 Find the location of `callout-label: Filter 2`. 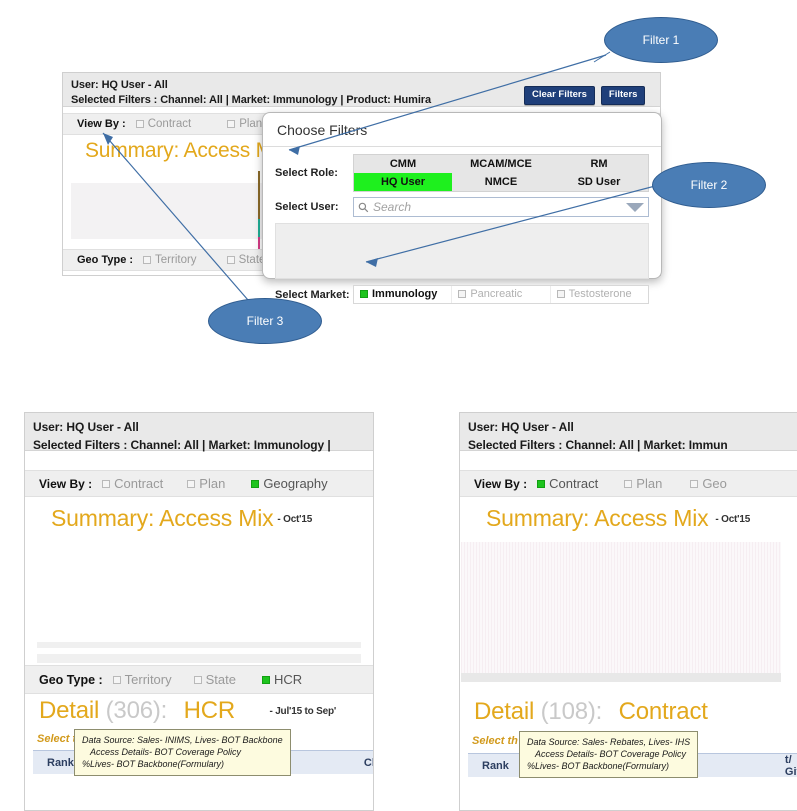

callout-label: Filter 2 is located at coordinates (709, 185).